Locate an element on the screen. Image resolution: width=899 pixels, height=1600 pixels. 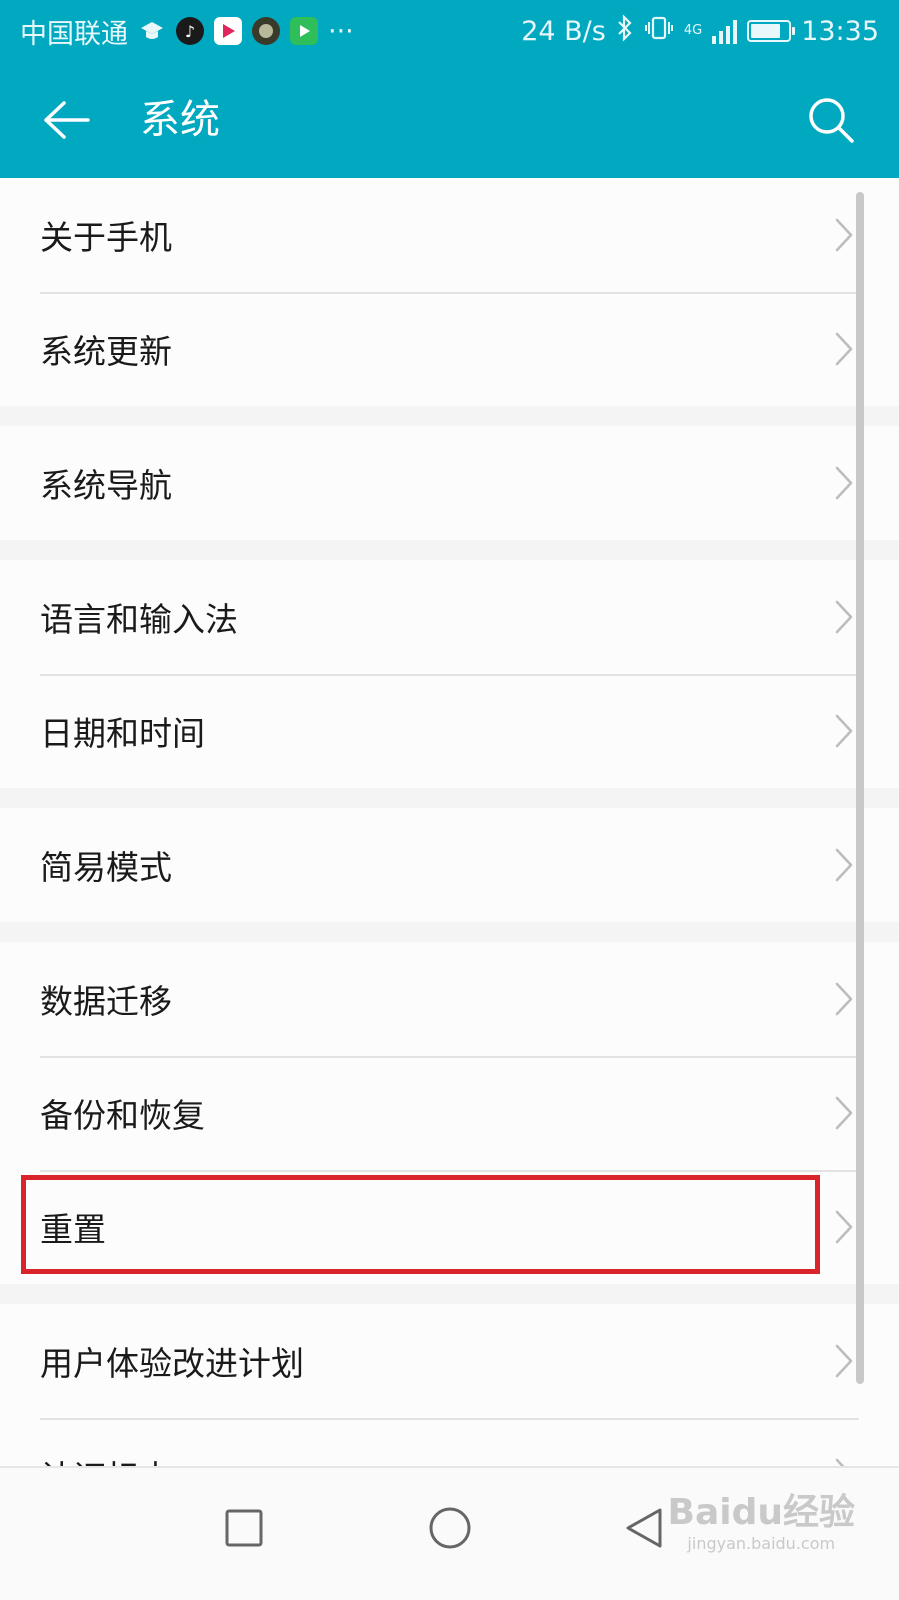
settings-item-label: 用户体验改进计划 is located at coordinates (172, 1363).